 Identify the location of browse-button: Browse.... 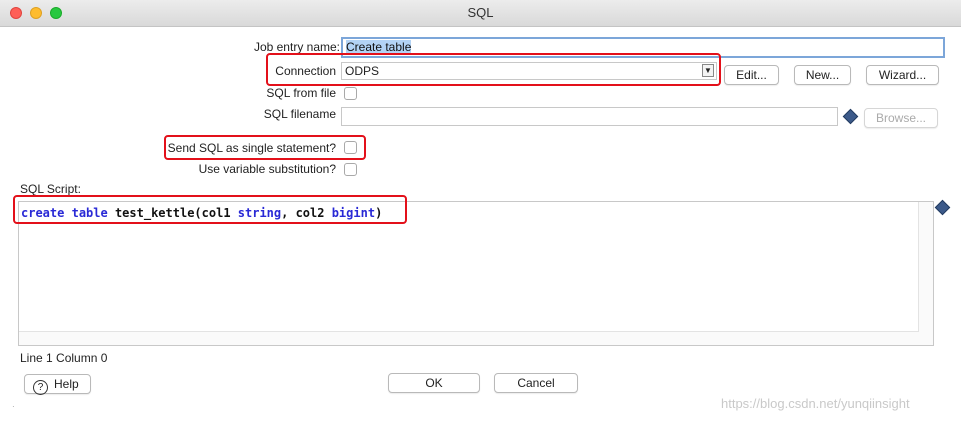
(901, 118).